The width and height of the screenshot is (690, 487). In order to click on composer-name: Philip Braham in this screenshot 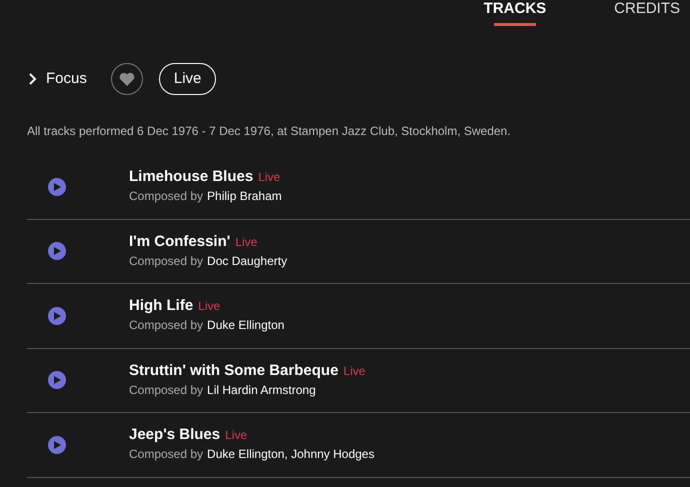, I will do `click(244, 197)`.